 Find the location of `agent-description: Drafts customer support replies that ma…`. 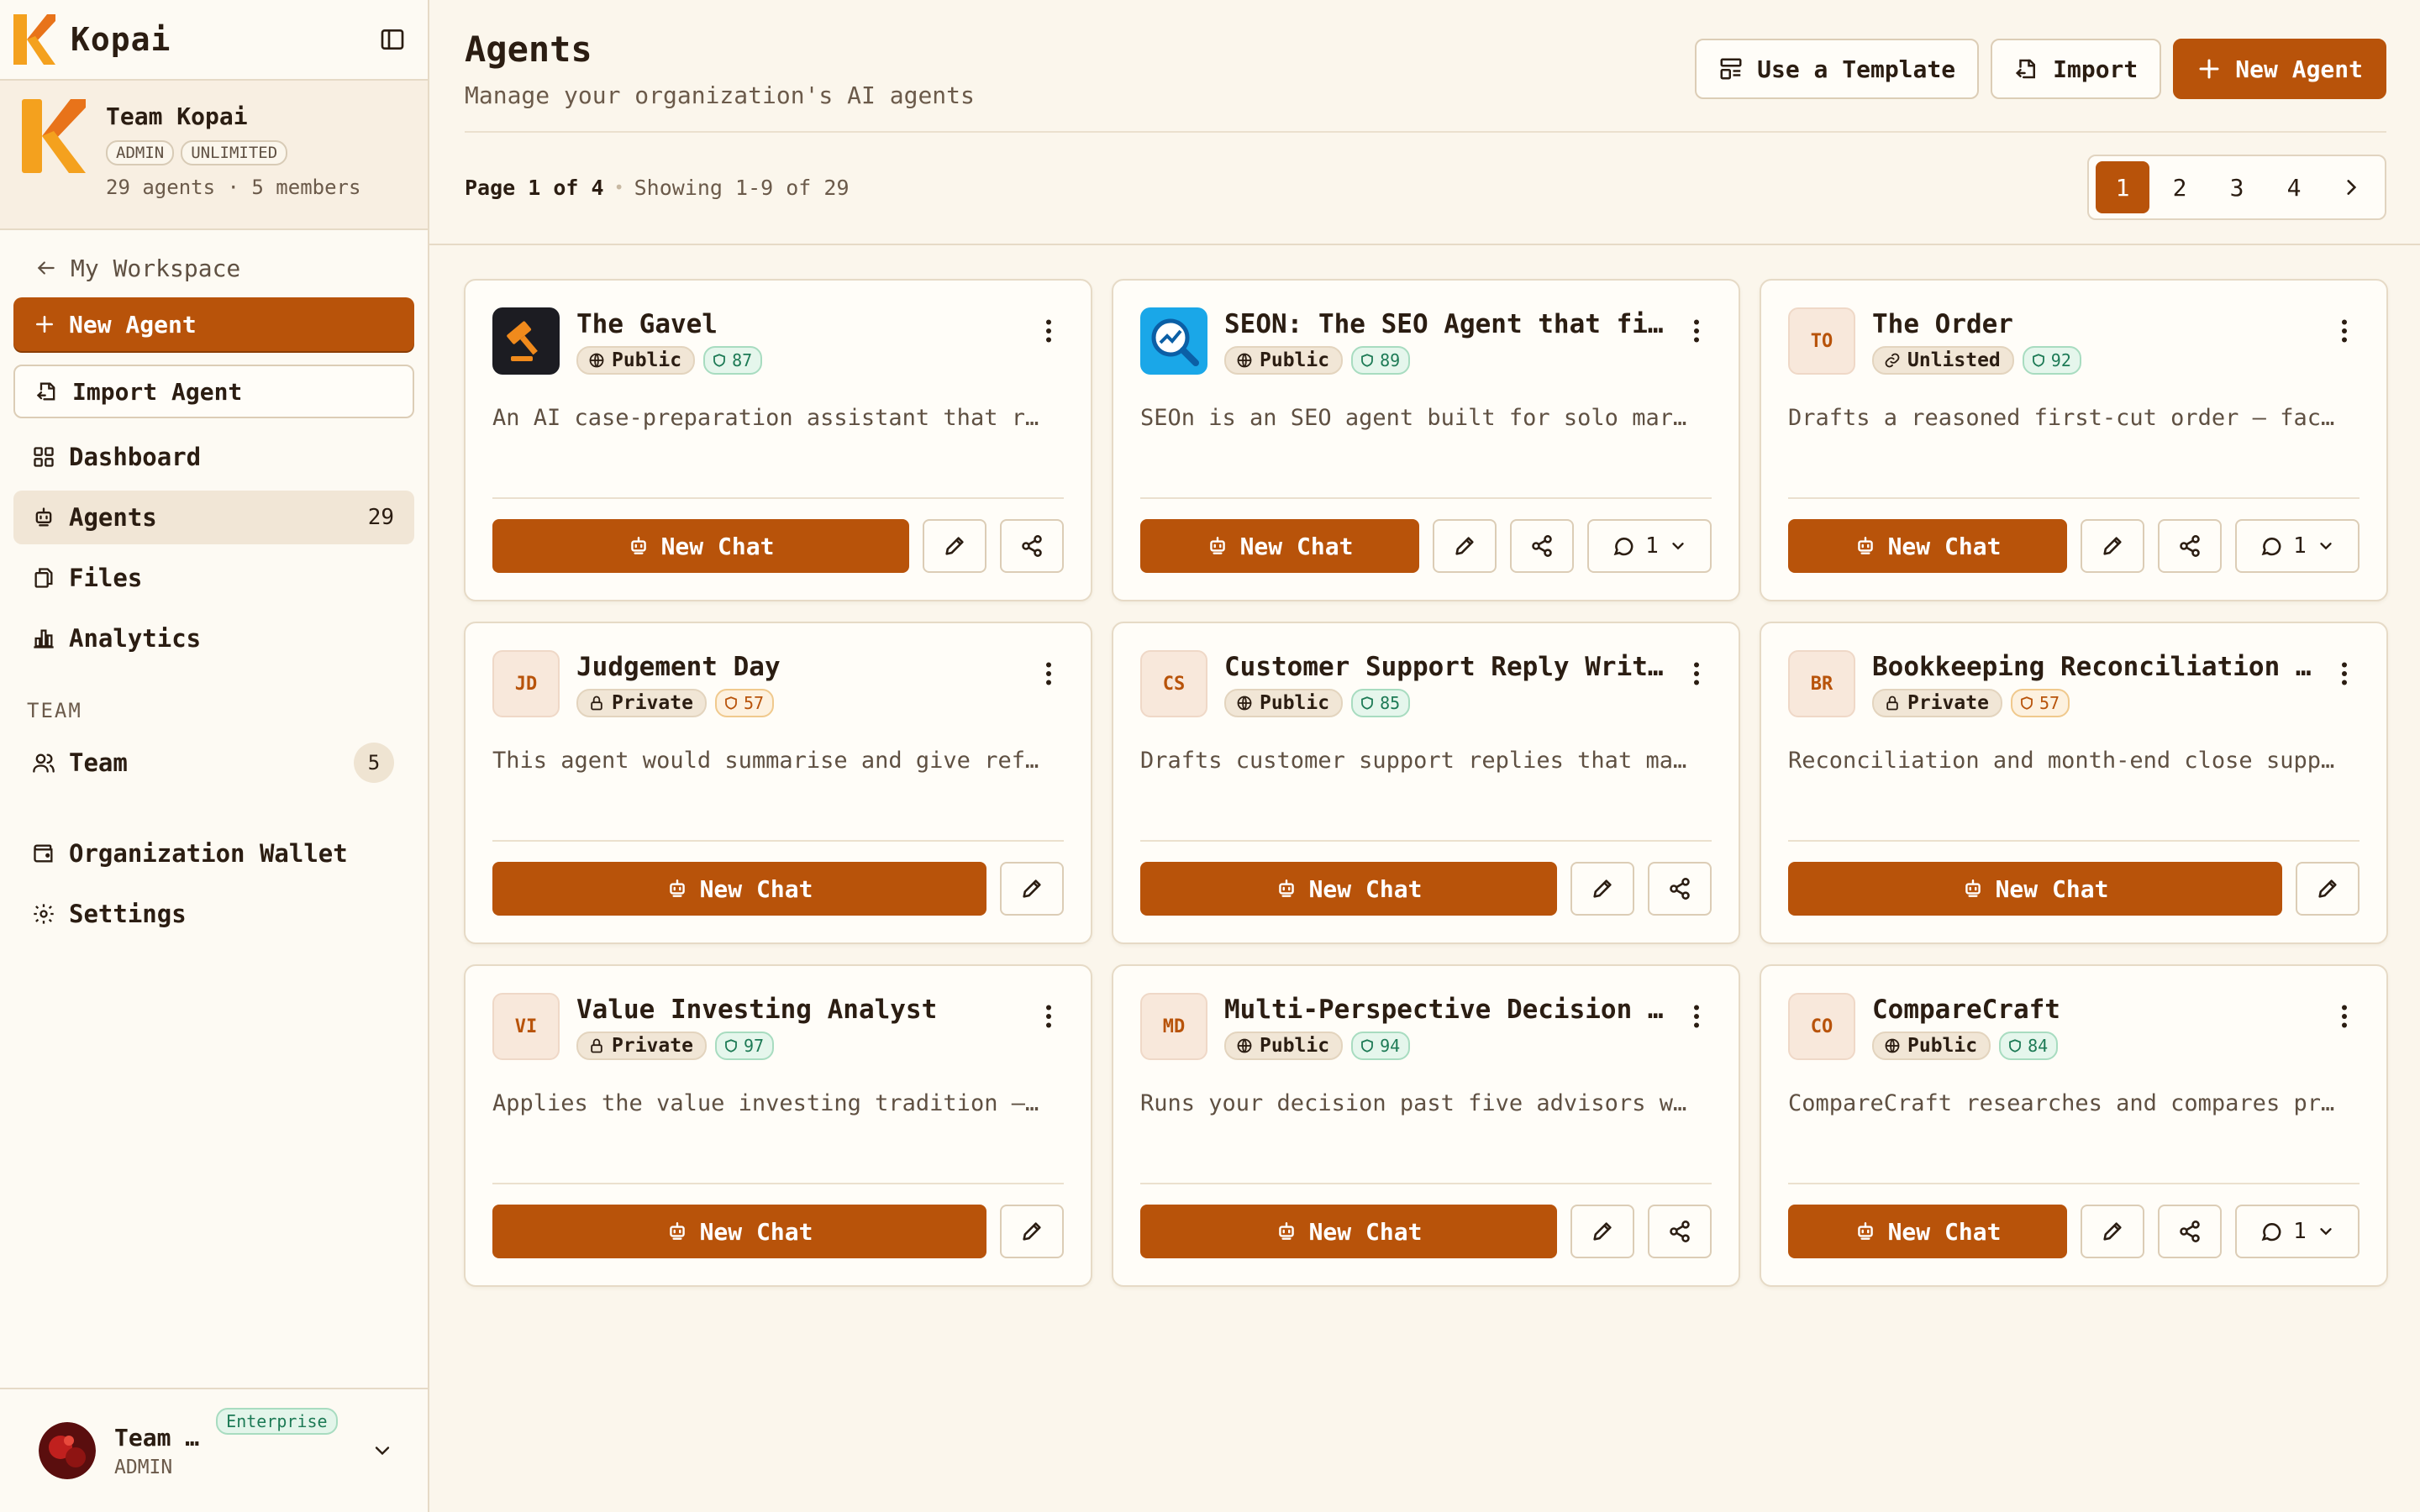

agent-description: Drafts customer support replies that ma… is located at coordinates (1413, 761).